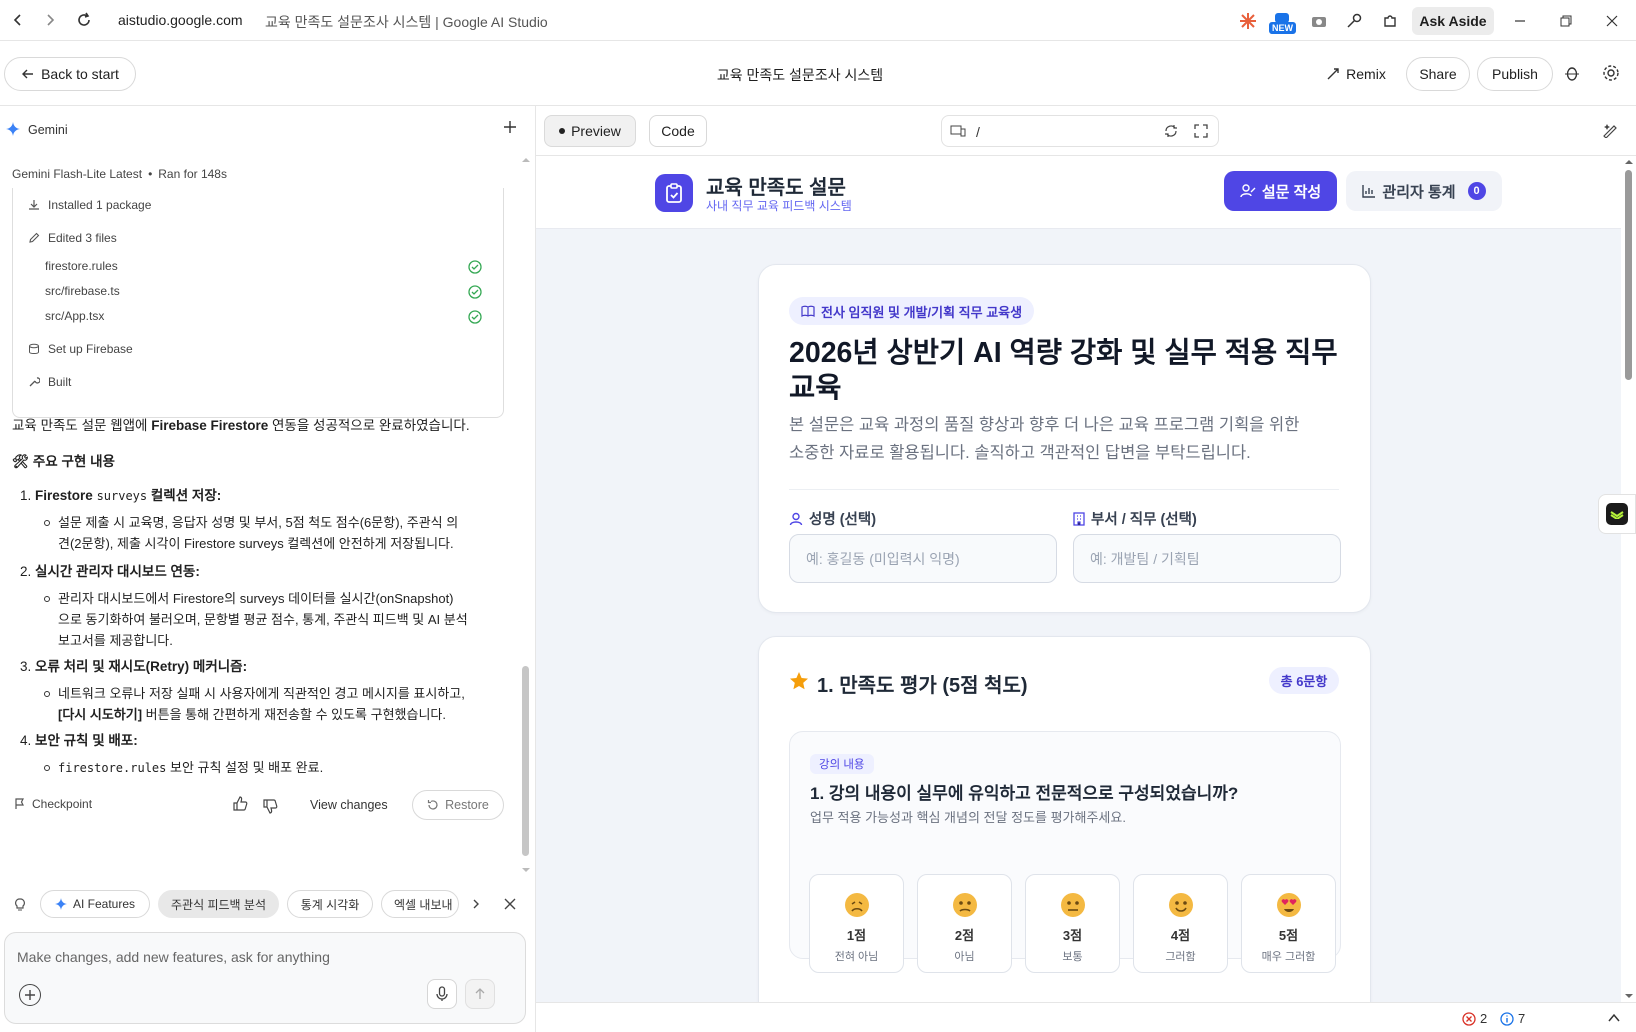 This screenshot has width=1636, height=1032. I want to click on chevron-right-icon, so click(476, 904).